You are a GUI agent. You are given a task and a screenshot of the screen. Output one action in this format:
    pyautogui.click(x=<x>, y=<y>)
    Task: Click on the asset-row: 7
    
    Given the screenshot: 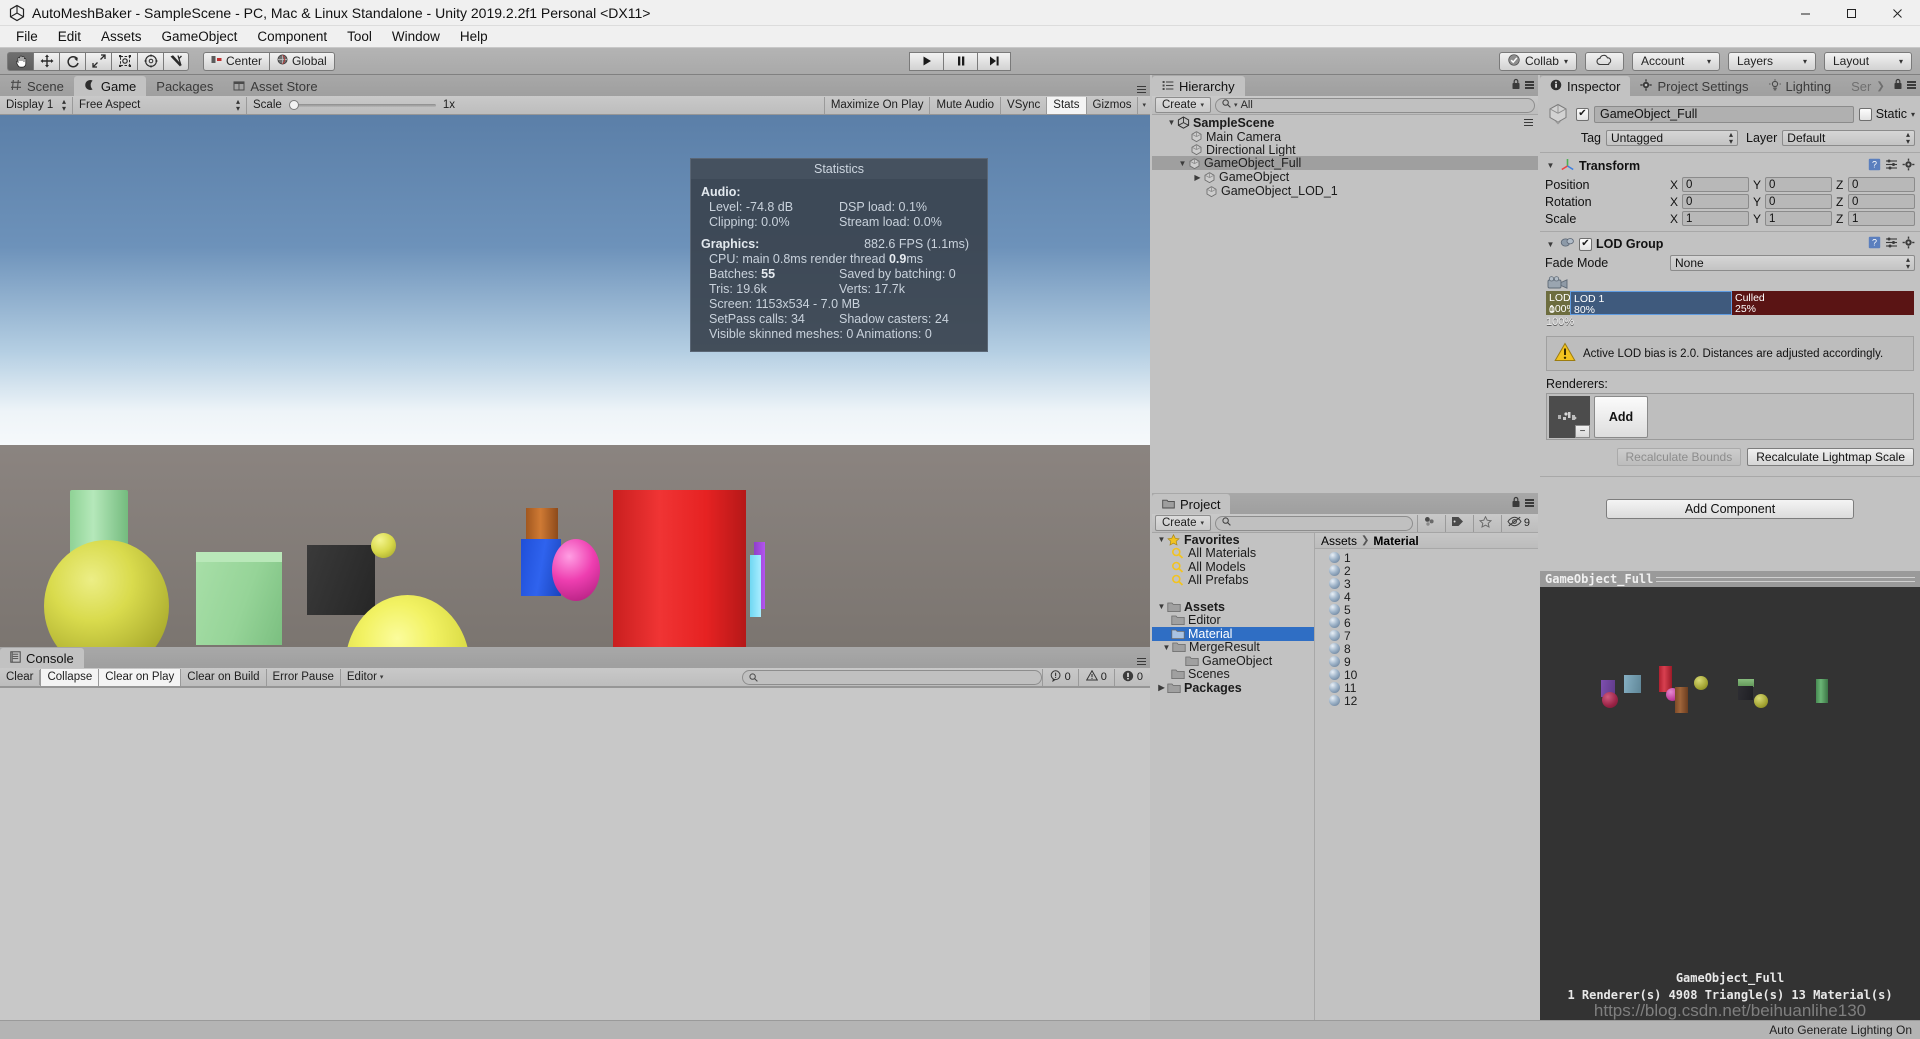 What is the action you would take?
    pyautogui.click(x=1426, y=636)
    